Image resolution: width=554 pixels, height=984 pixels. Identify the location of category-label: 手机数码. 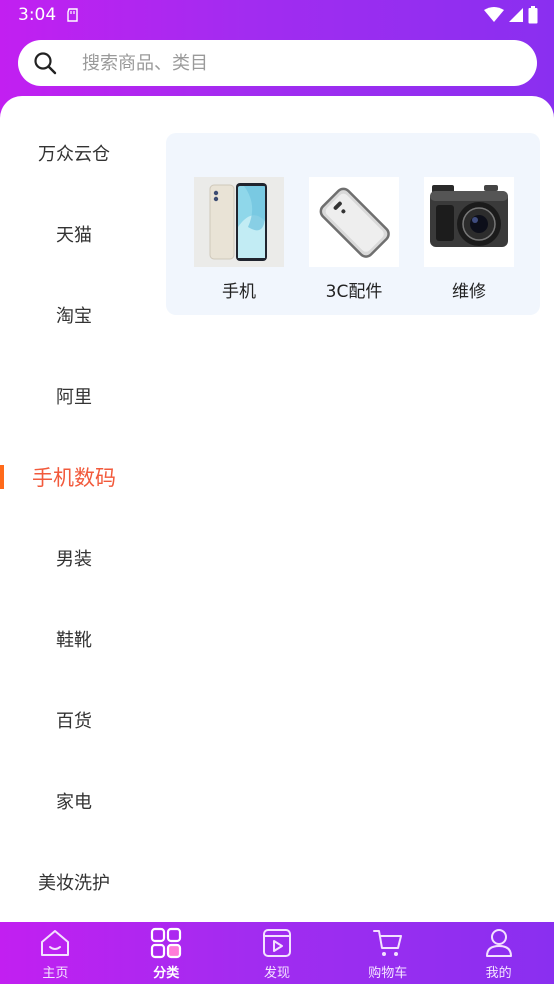
(74, 478).